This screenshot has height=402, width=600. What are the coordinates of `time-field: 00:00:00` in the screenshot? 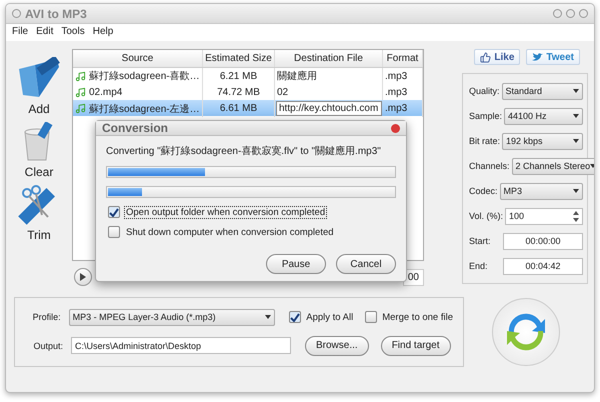 It's located at (543, 241).